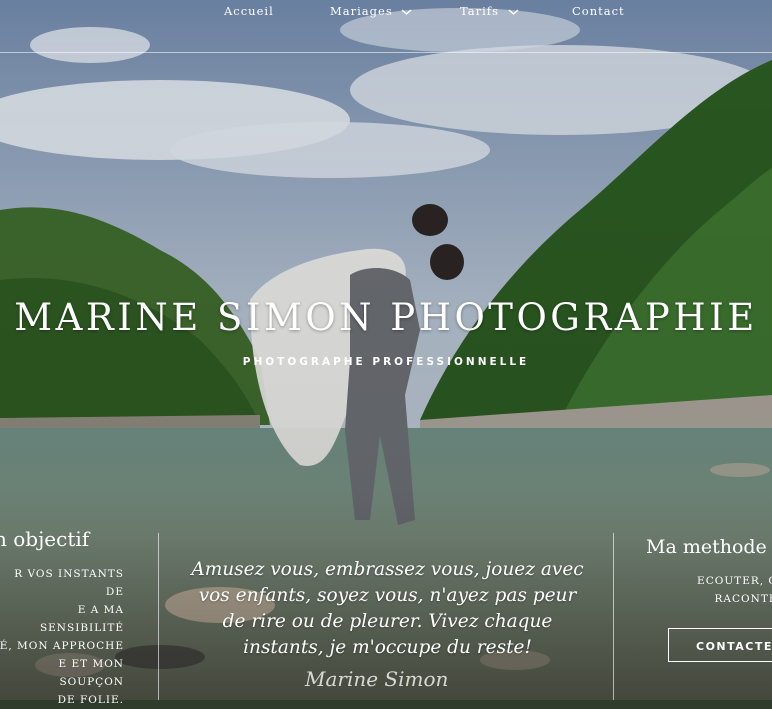 The image size is (772, 709). I want to click on nav-tarifs: Tarifs, so click(489, 11).